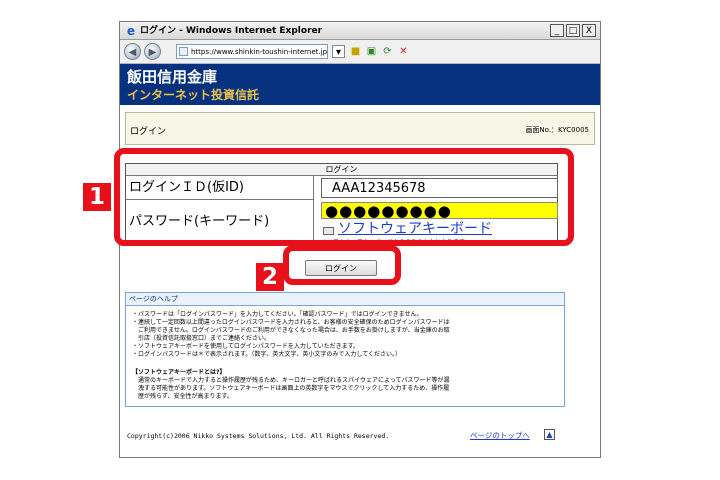 The height and width of the screenshot is (480, 720). Describe the element at coordinates (342, 265) in the screenshot. I see `highlight-frame-login-button` at that location.